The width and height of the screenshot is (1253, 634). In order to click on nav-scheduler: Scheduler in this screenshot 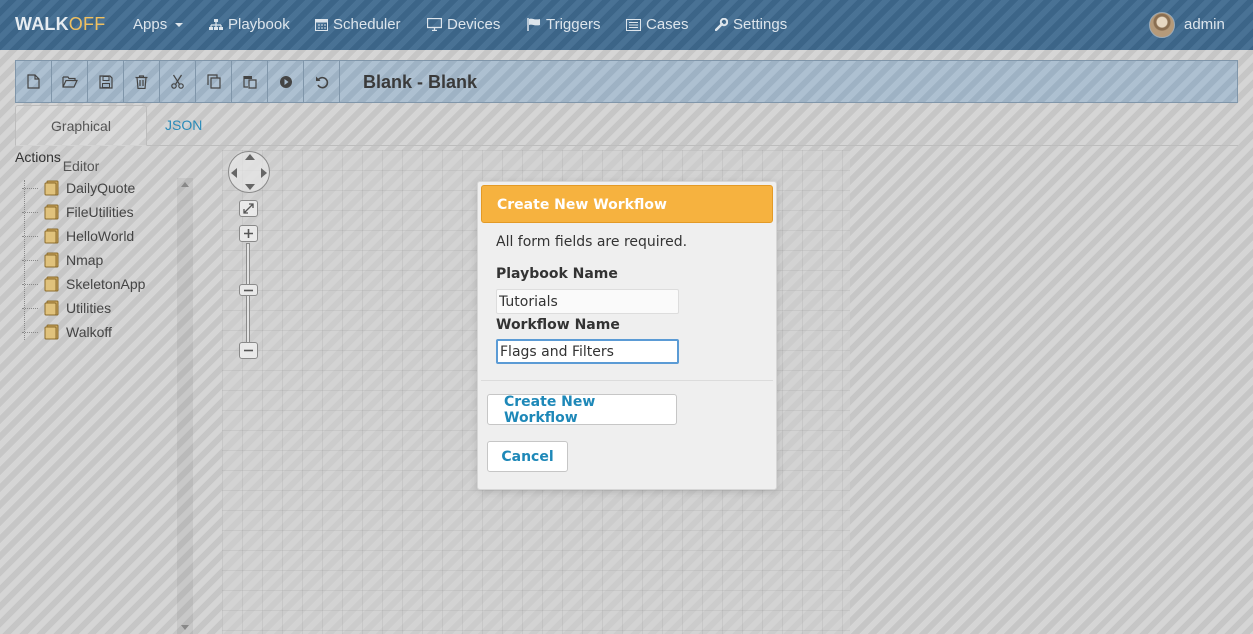, I will do `click(358, 24)`.